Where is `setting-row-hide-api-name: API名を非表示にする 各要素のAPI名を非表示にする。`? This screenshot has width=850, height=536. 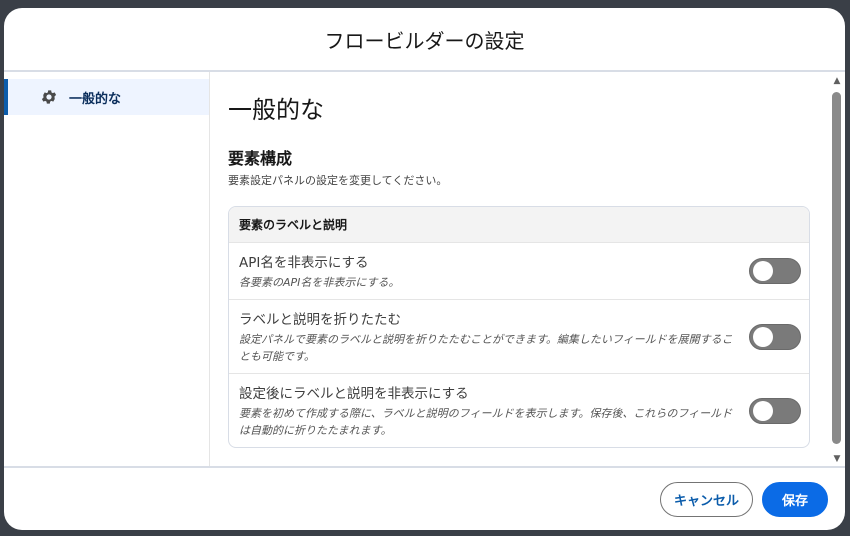
setting-row-hide-api-name: API名を非表示にする 各要素のAPI名を非表示にする。 is located at coordinates (519, 272).